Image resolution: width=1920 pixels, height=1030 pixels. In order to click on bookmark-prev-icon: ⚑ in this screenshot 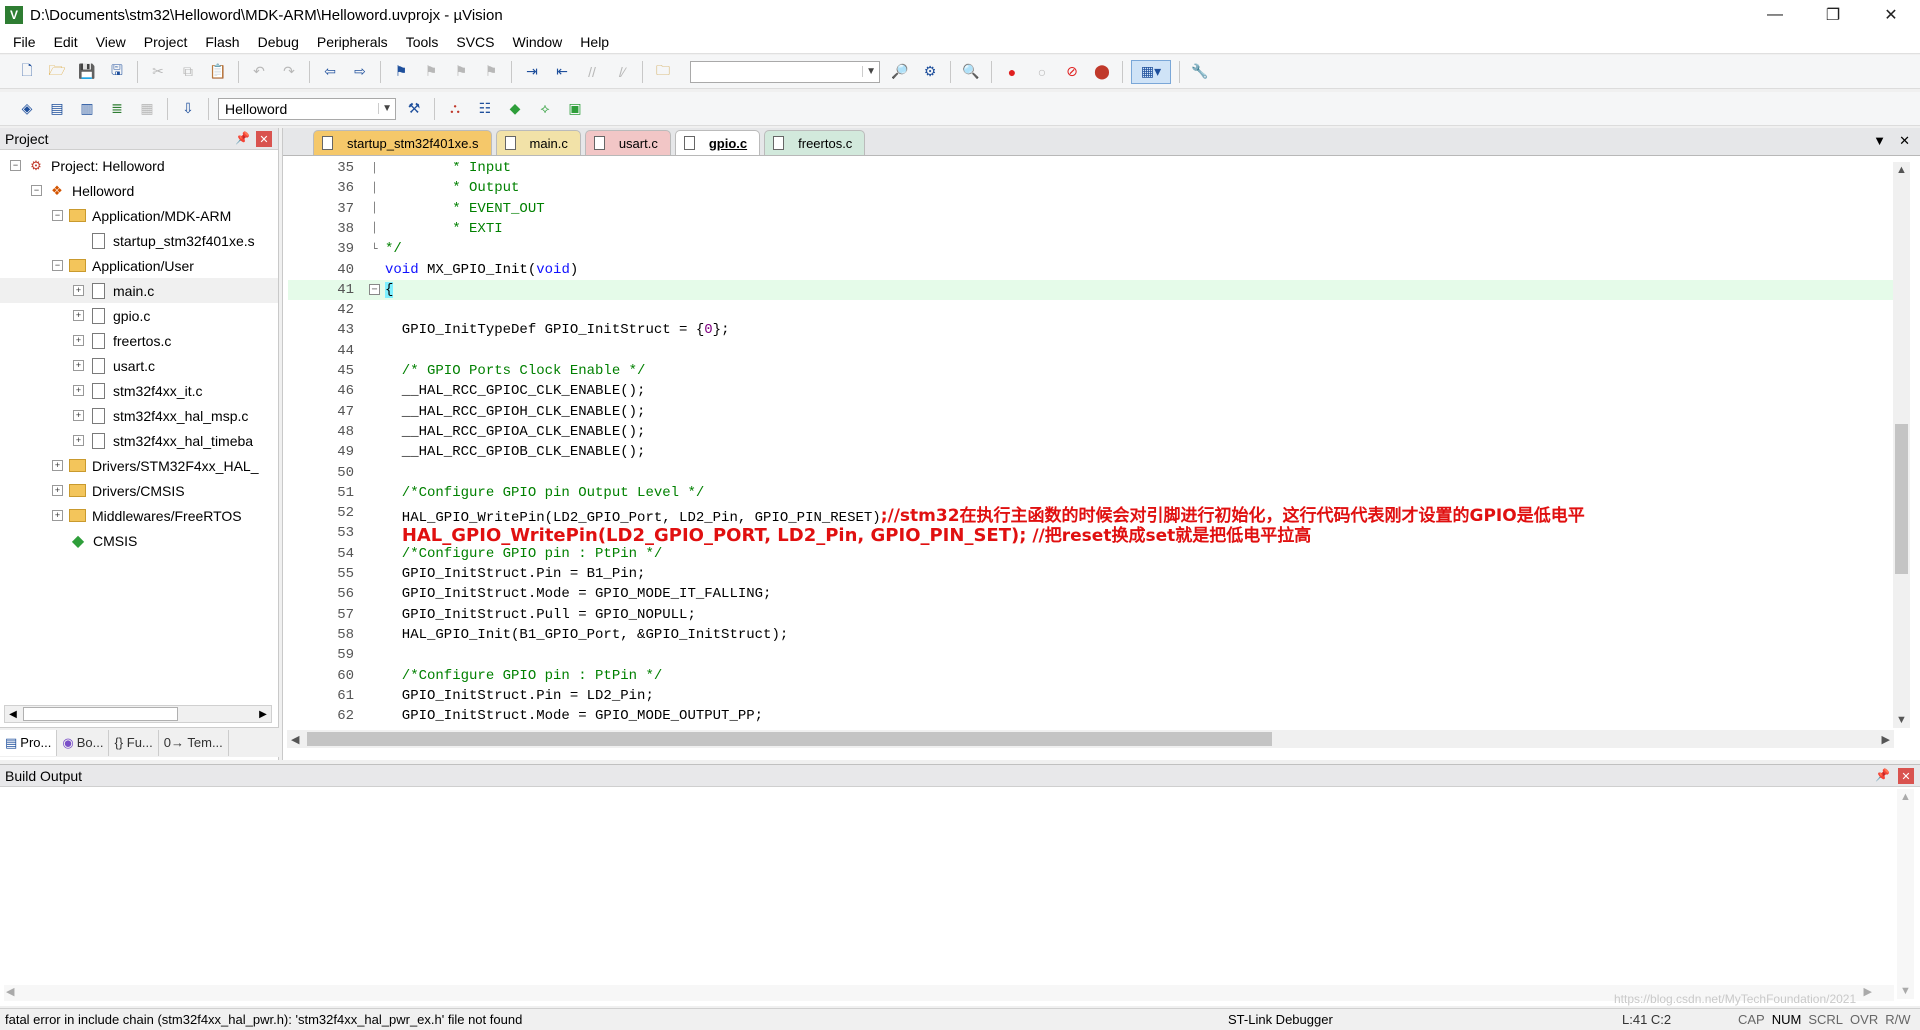, I will do `click(431, 72)`.